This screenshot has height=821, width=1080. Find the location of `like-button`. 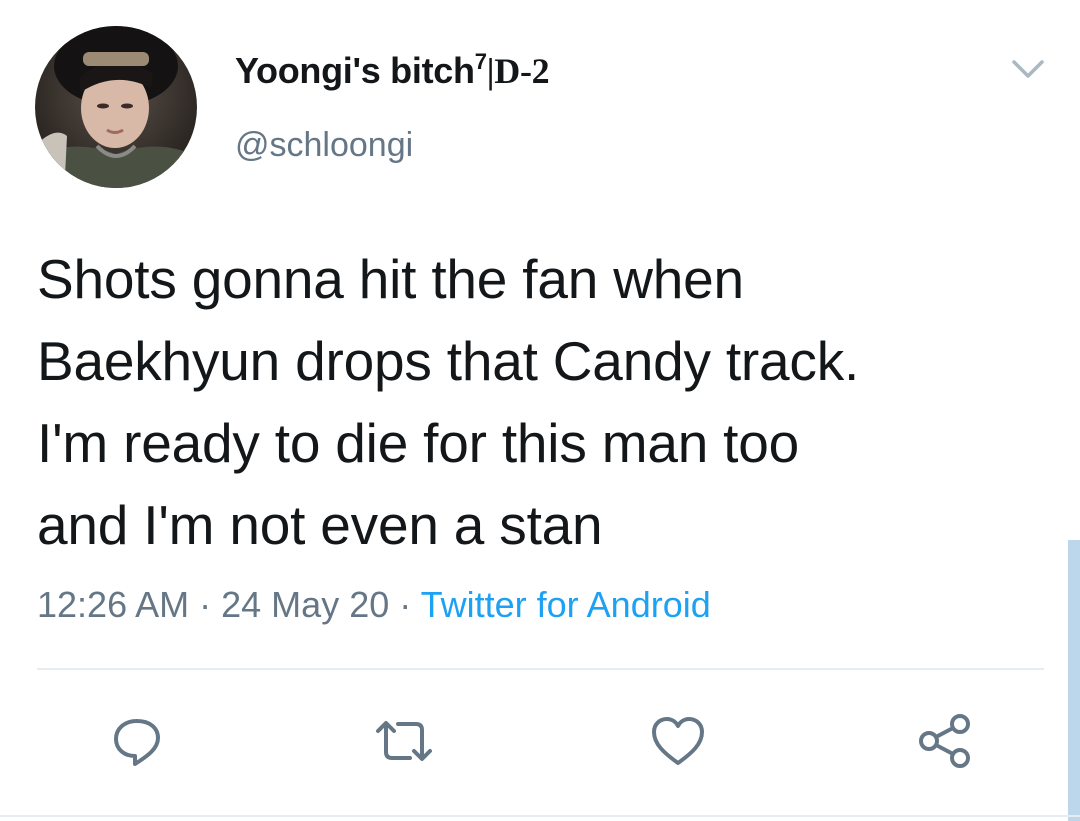

like-button is located at coordinates (678, 743).